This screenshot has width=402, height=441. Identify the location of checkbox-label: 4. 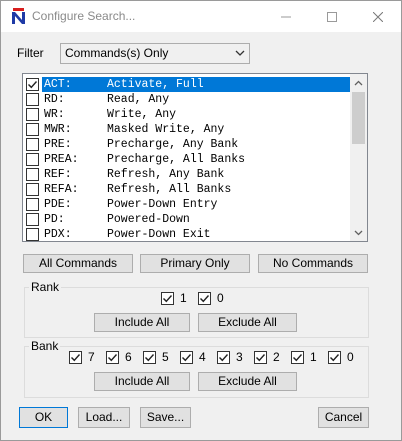
(202, 357).